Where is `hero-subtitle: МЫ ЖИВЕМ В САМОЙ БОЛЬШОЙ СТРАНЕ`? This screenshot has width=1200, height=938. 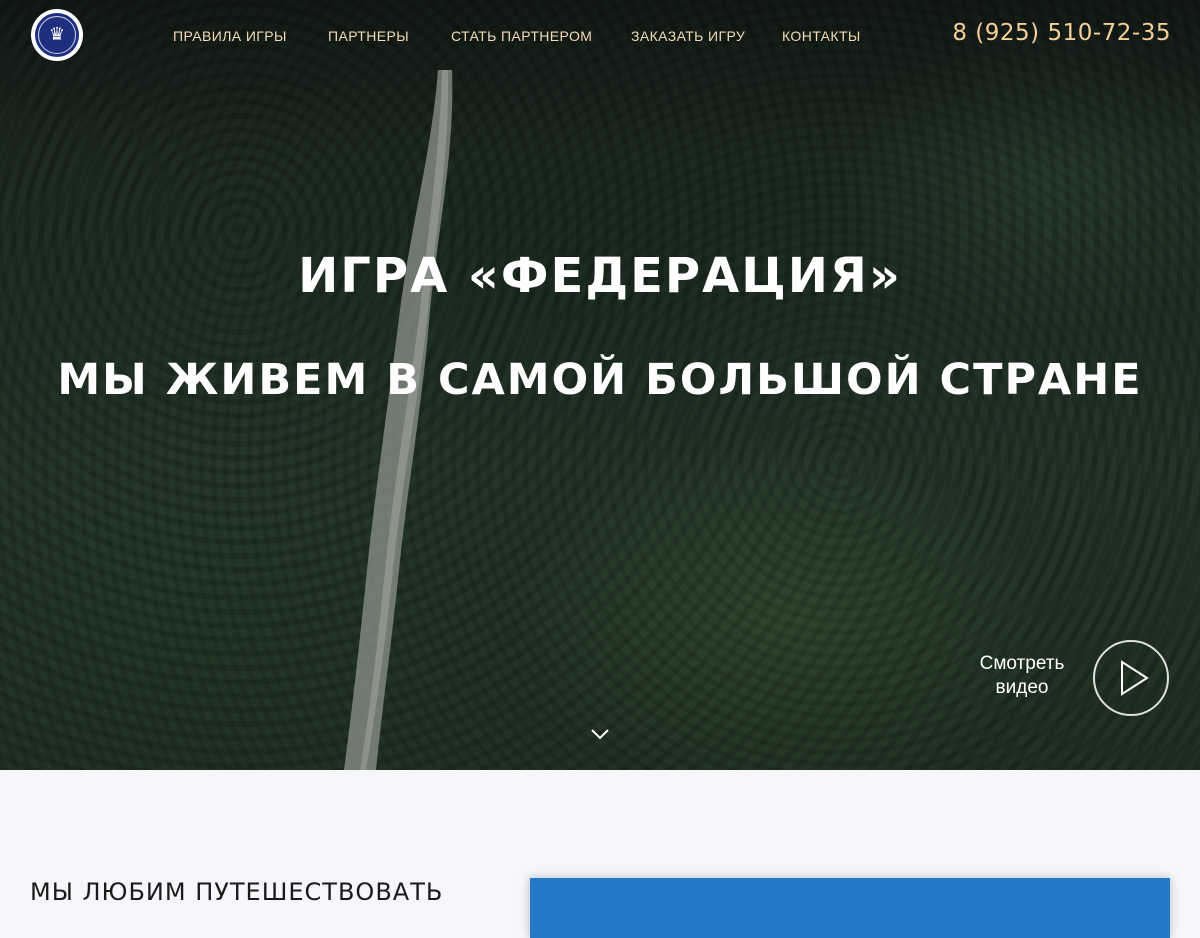
hero-subtitle: МЫ ЖИВЕМ В САМОЙ БОЛЬШОЙ СТРАНЕ is located at coordinates (600, 380).